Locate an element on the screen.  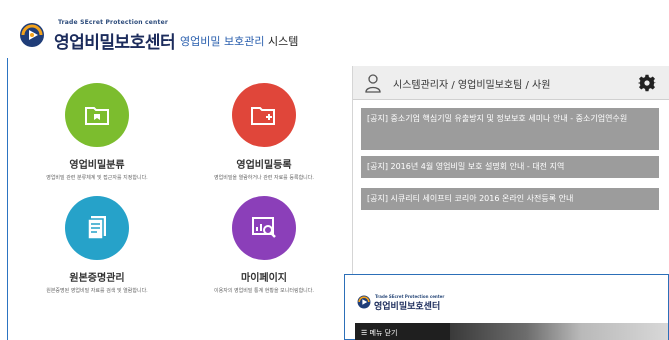
tile-description: 영업비밀 관련 분류체계 및 접근자를 지정합니다. is located at coordinates (97, 178).